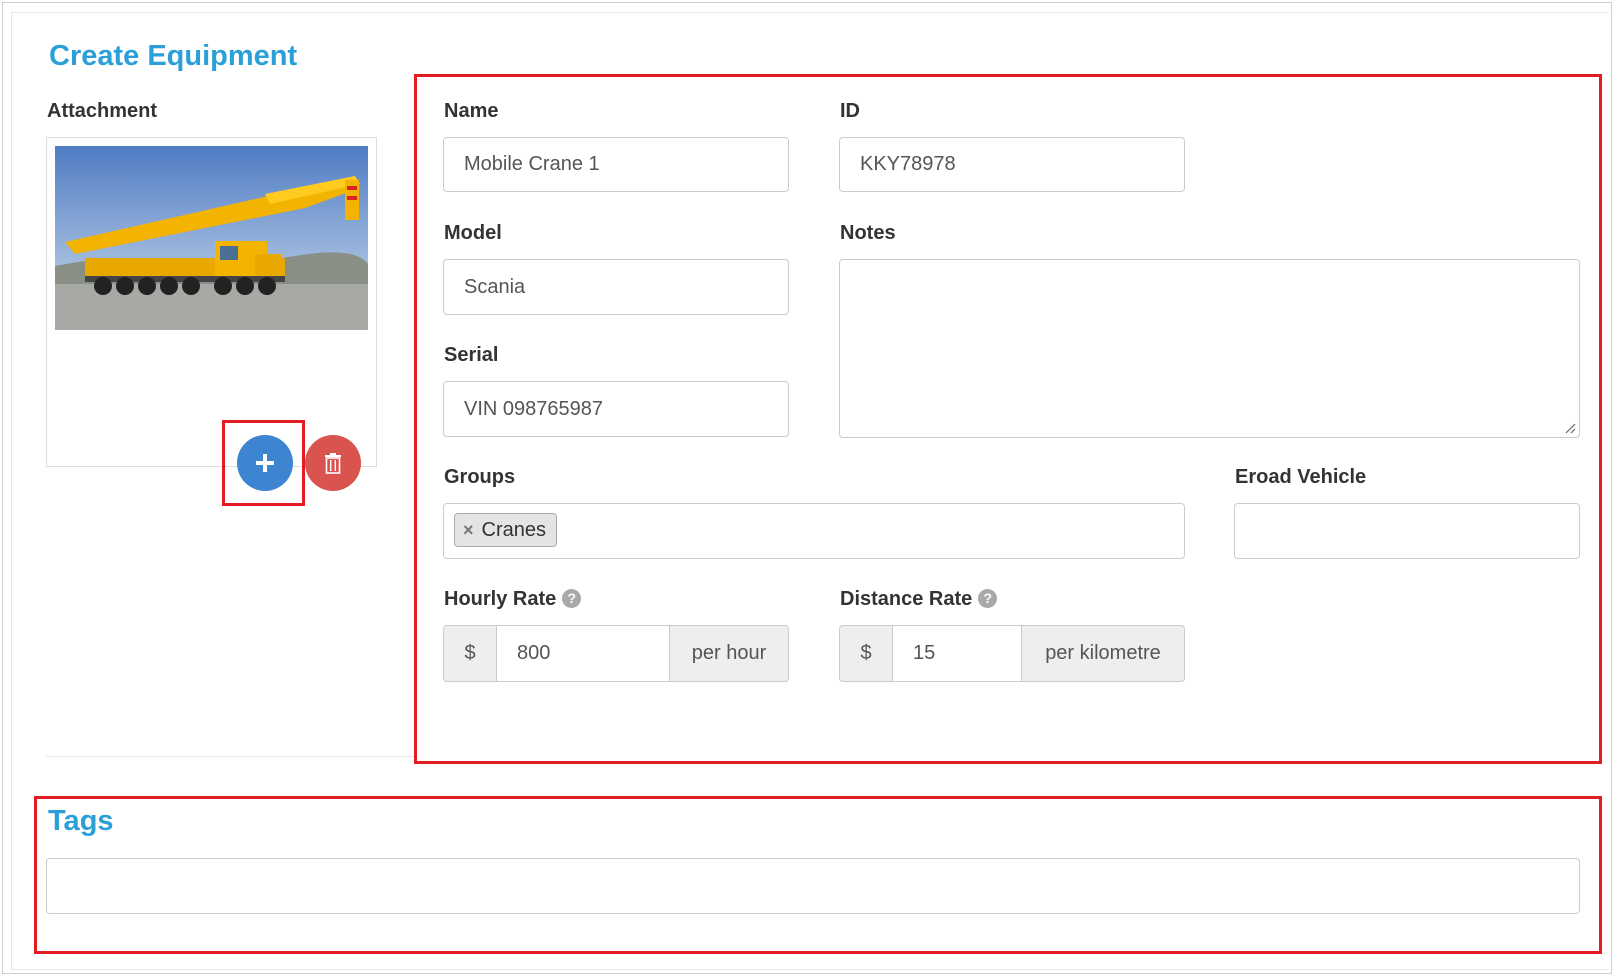 This screenshot has height=980, width=1616. I want to click on page-title: Create Equipment, so click(173, 56).